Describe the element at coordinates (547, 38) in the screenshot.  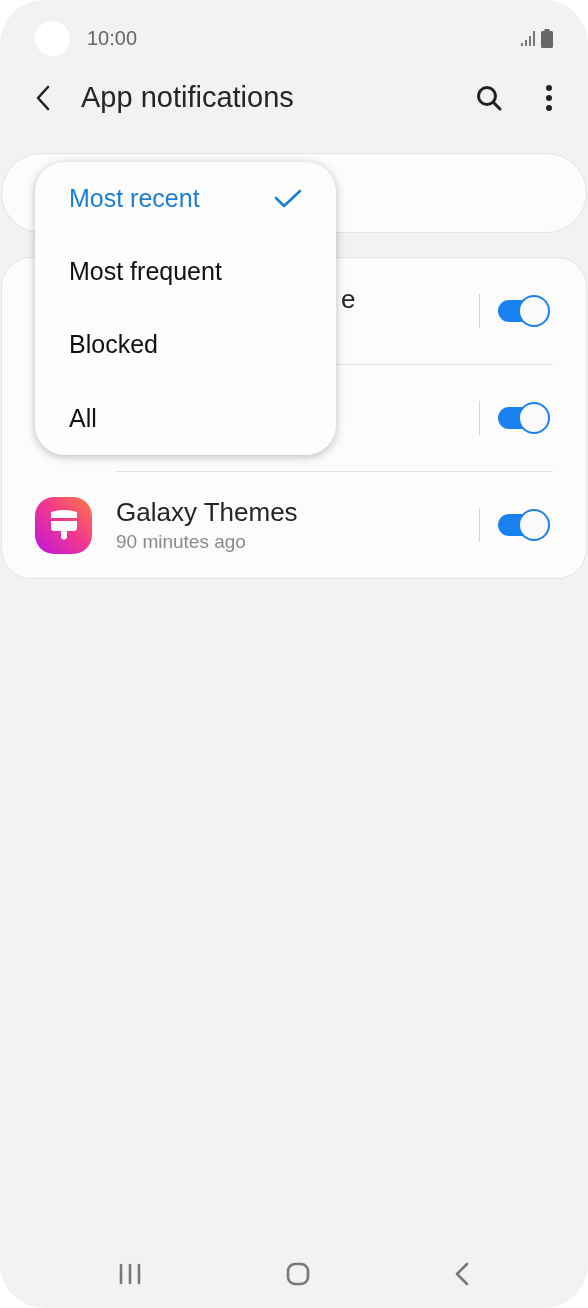
I see `battery-icon` at that location.